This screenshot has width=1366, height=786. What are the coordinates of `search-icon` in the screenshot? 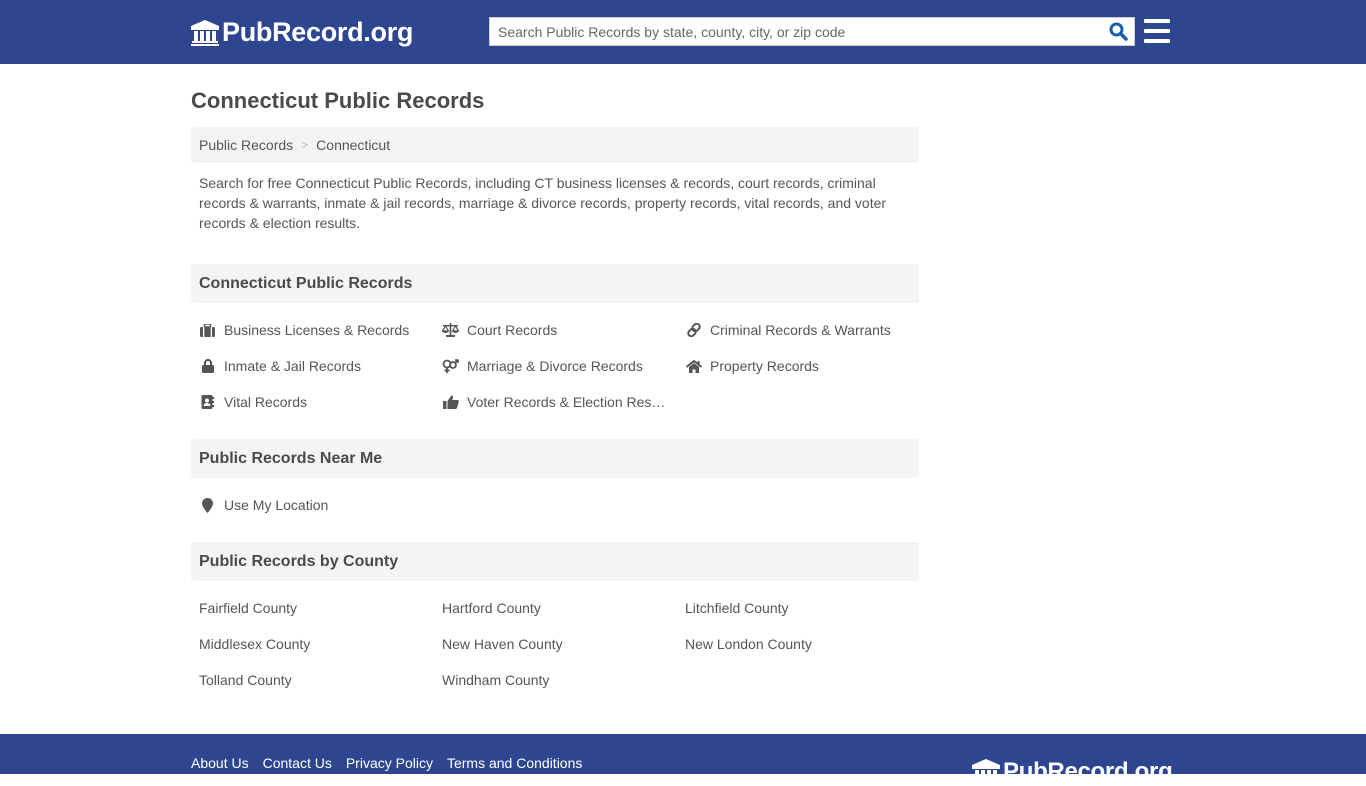 It's located at (1118, 31).